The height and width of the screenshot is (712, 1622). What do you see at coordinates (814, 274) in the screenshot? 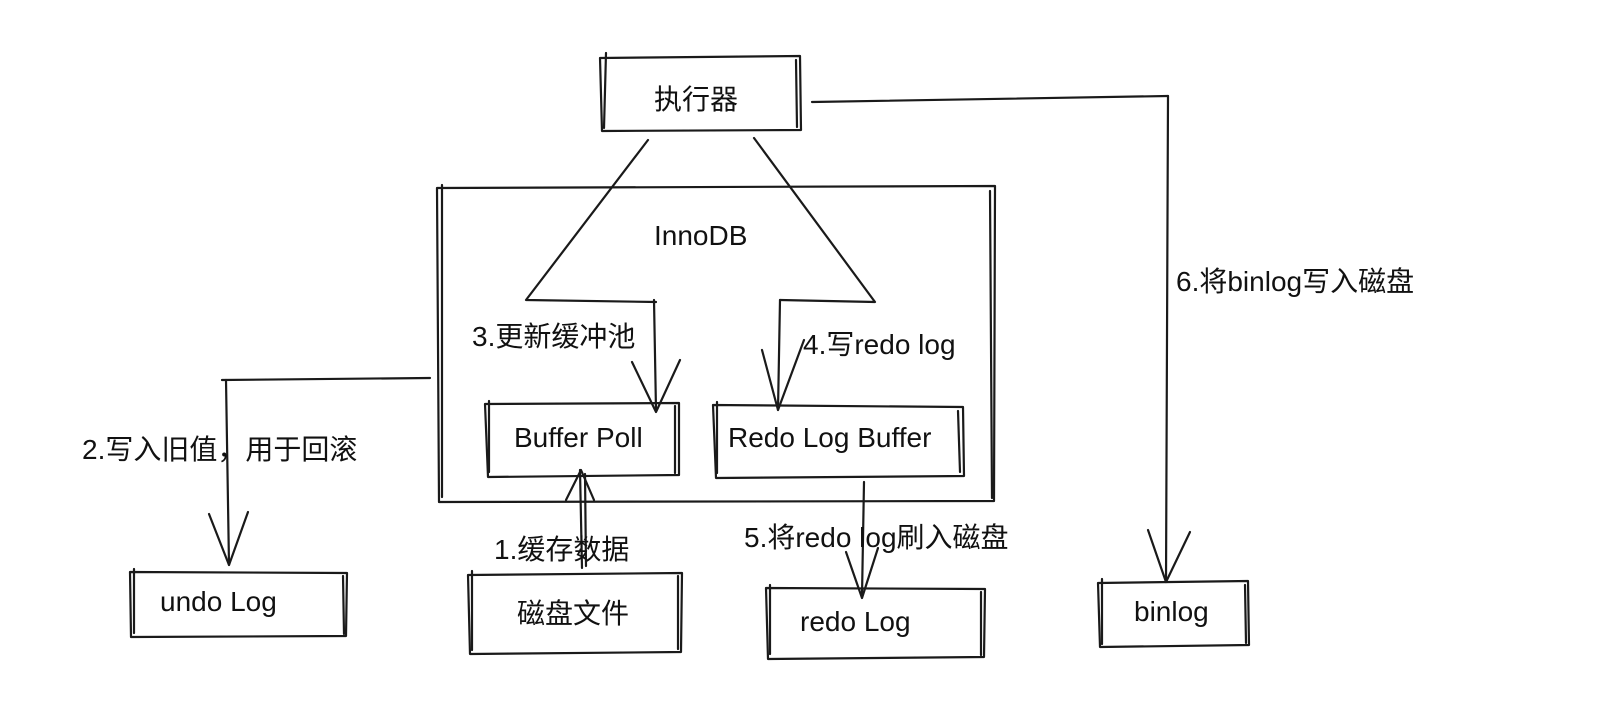
I see `arrow-step4` at bounding box center [814, 274].